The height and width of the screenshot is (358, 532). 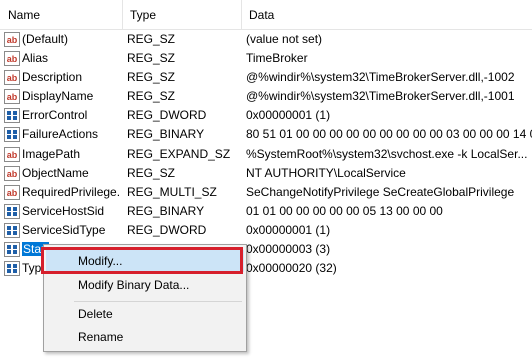 I want to click on value-name: FailureActions, so click(x=60, y=134).